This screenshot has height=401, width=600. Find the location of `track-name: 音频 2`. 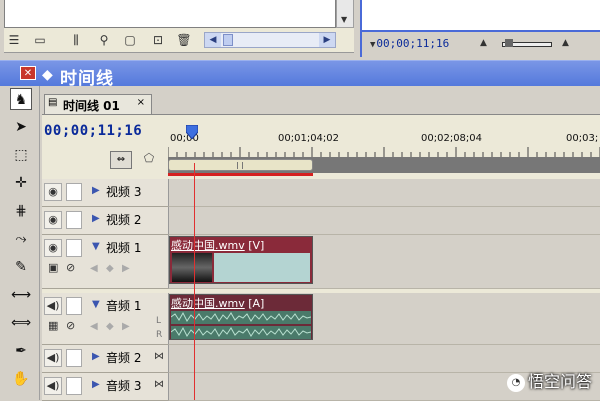

track-name: 音频 2 is located at coordinates (124, 358).